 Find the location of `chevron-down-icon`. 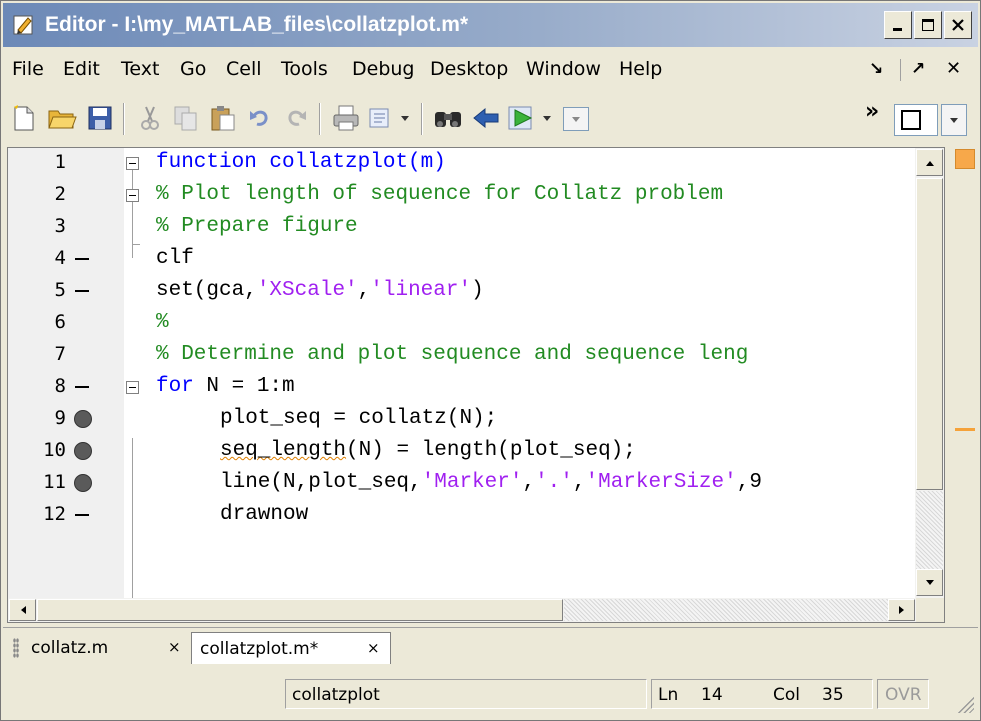

chevron-down-icon is located at coordinates (576, 119).